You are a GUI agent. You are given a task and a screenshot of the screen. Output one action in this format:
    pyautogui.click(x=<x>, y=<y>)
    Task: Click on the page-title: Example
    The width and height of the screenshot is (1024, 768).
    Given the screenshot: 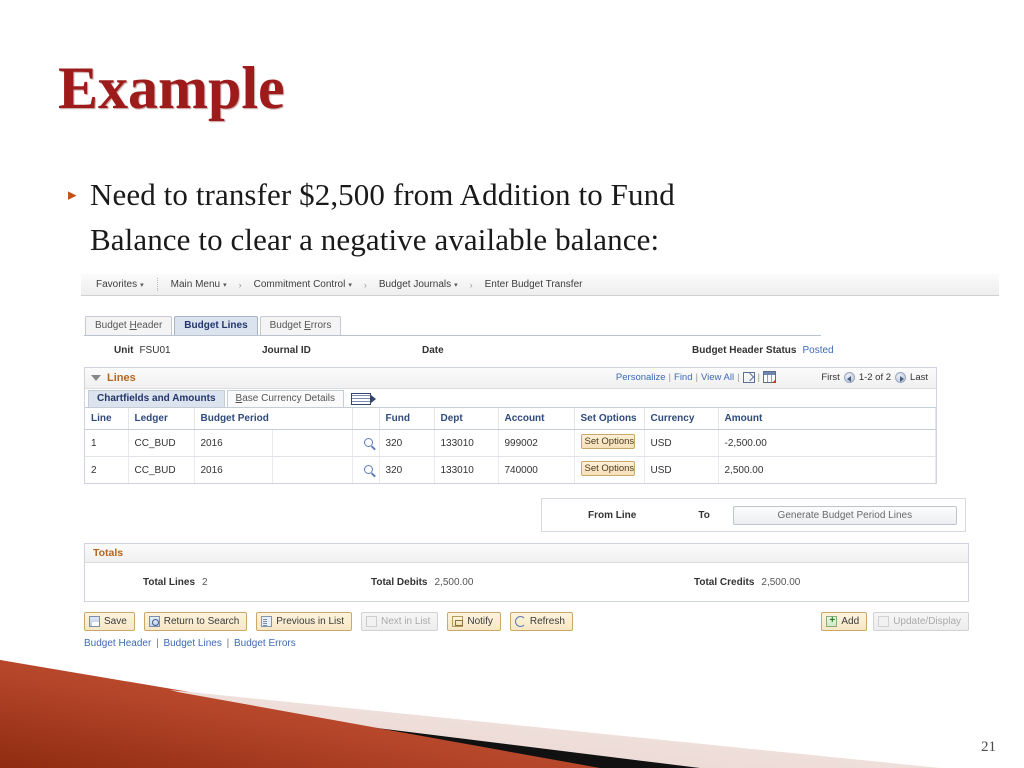 What is the action you would take?
    pyautogui.click(x=171, y=88)
    